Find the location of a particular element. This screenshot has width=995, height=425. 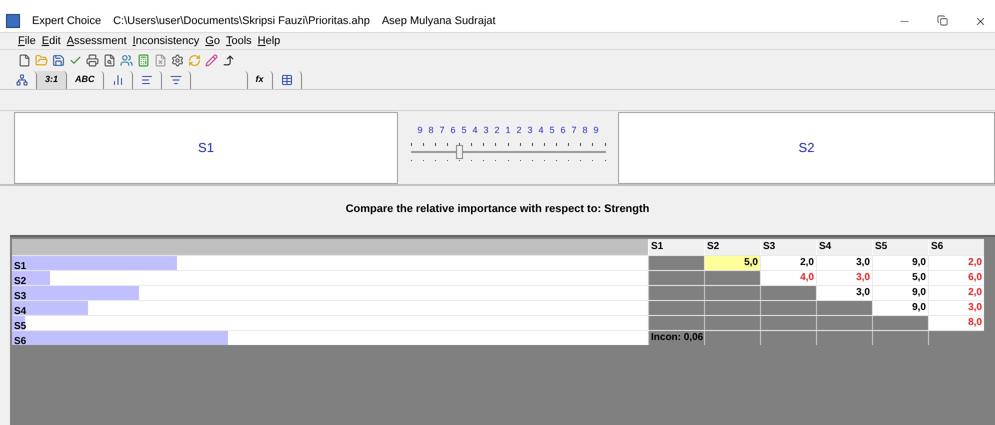

row-label-cell: S3 is located at coordinates (330, 293).